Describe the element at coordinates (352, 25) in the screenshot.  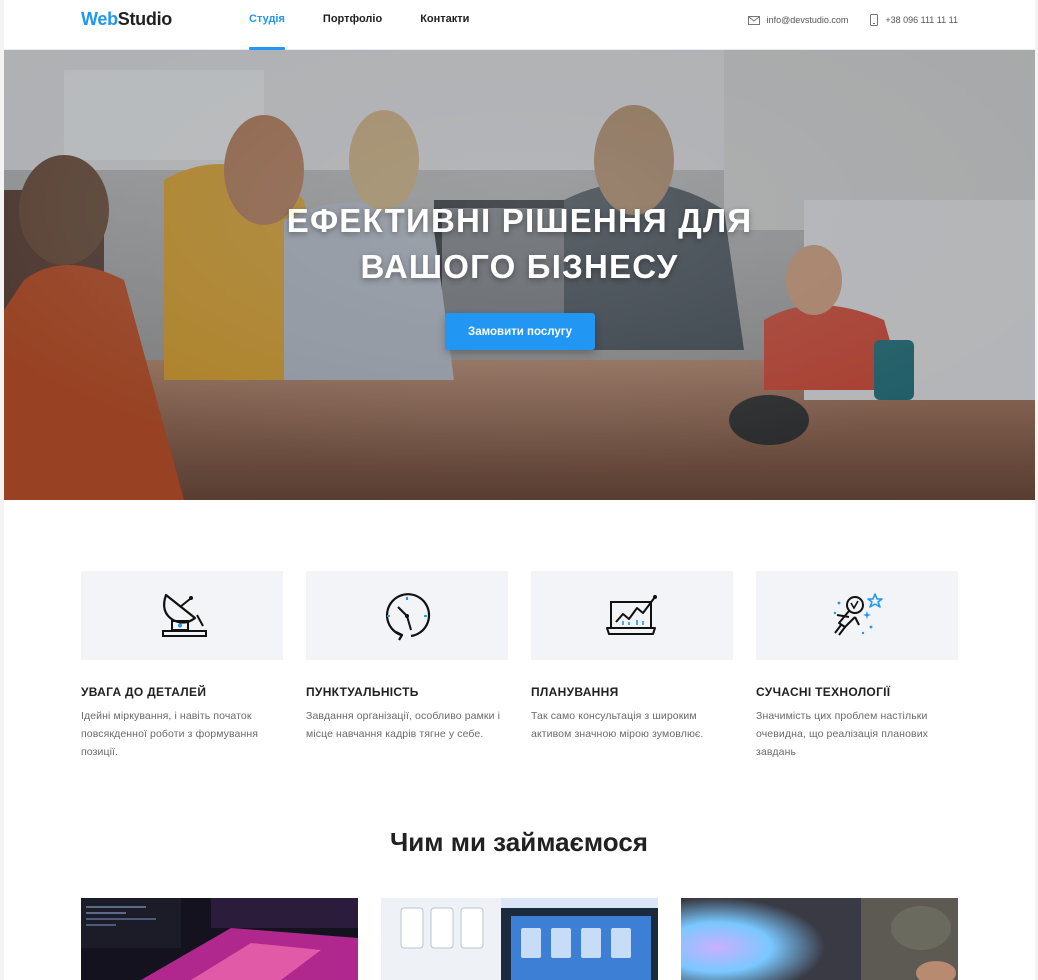
I see `nav-item-portfolio: Портфоліо` at that location.